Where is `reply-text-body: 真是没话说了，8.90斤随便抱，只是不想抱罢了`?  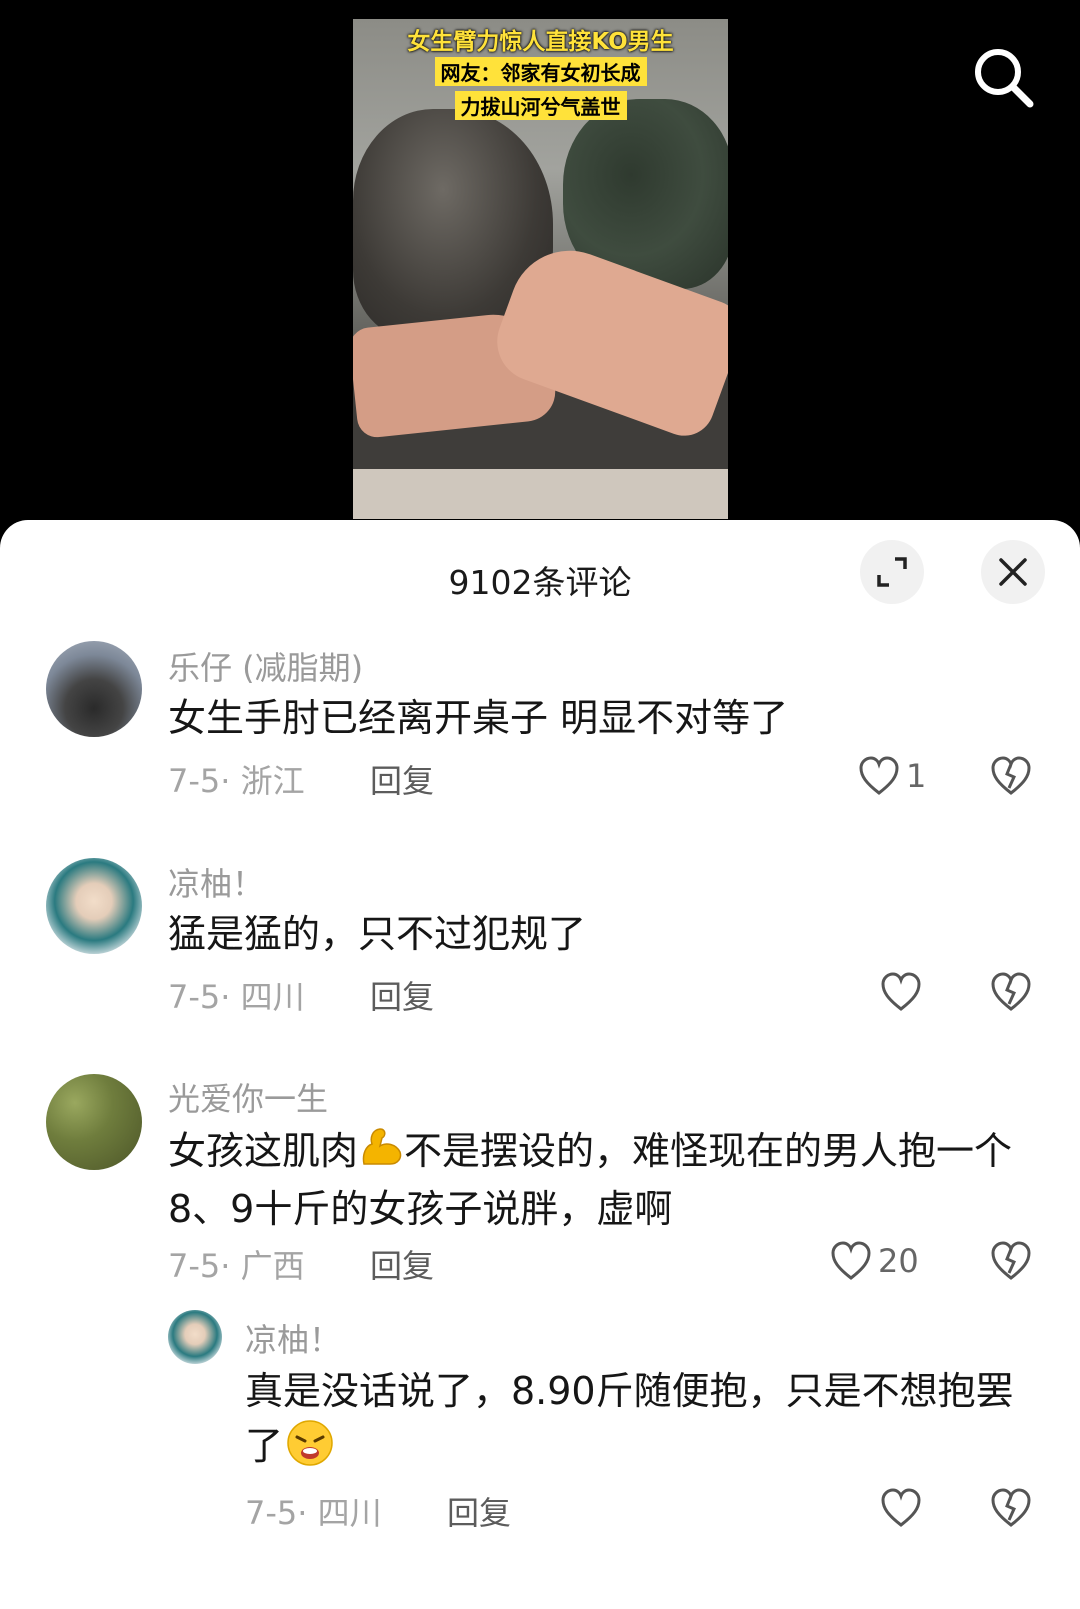
reply-text-body: 真是没话说了，8.90斤随便抱，只是不想抱罢了 is located at coordinates (629, 1418).